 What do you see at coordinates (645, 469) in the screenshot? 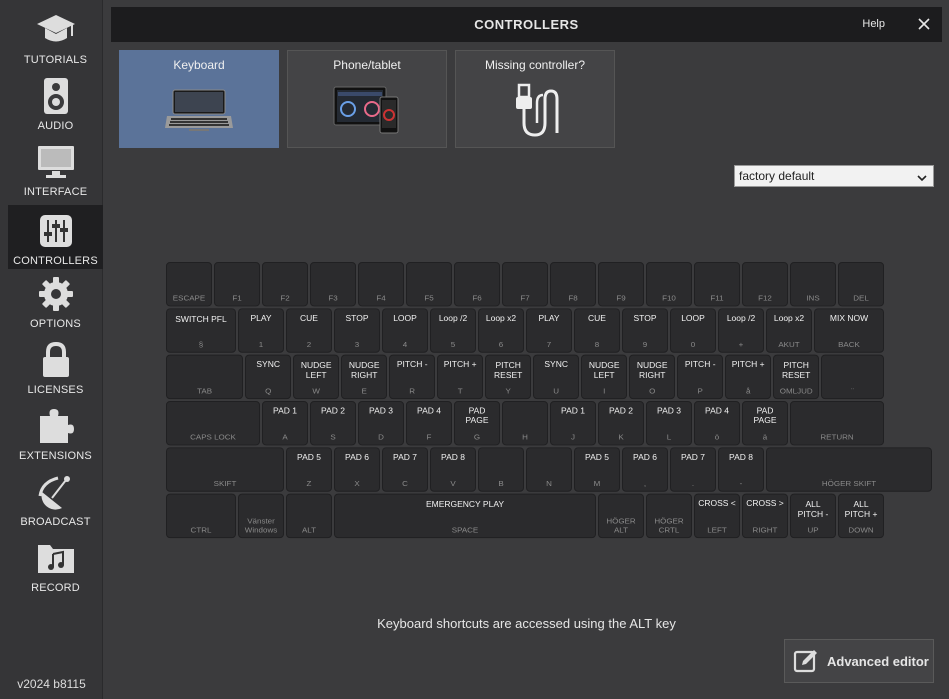
I see `keyboard-key: PAD 6,` at bounding box center [645, 469].